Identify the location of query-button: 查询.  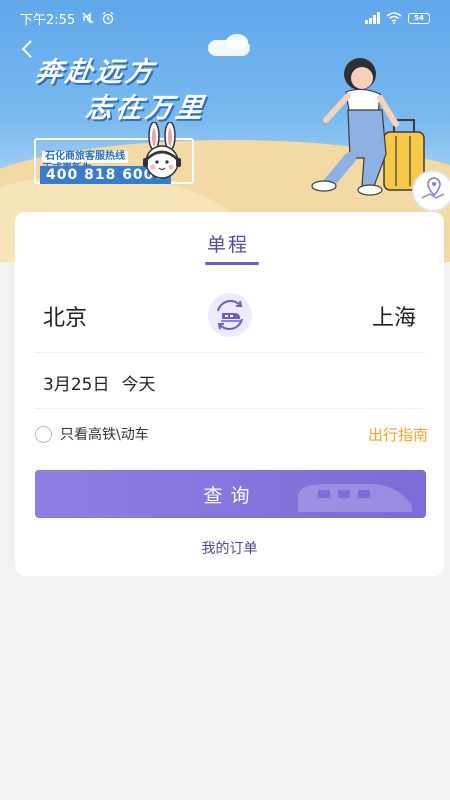
(230, 494).